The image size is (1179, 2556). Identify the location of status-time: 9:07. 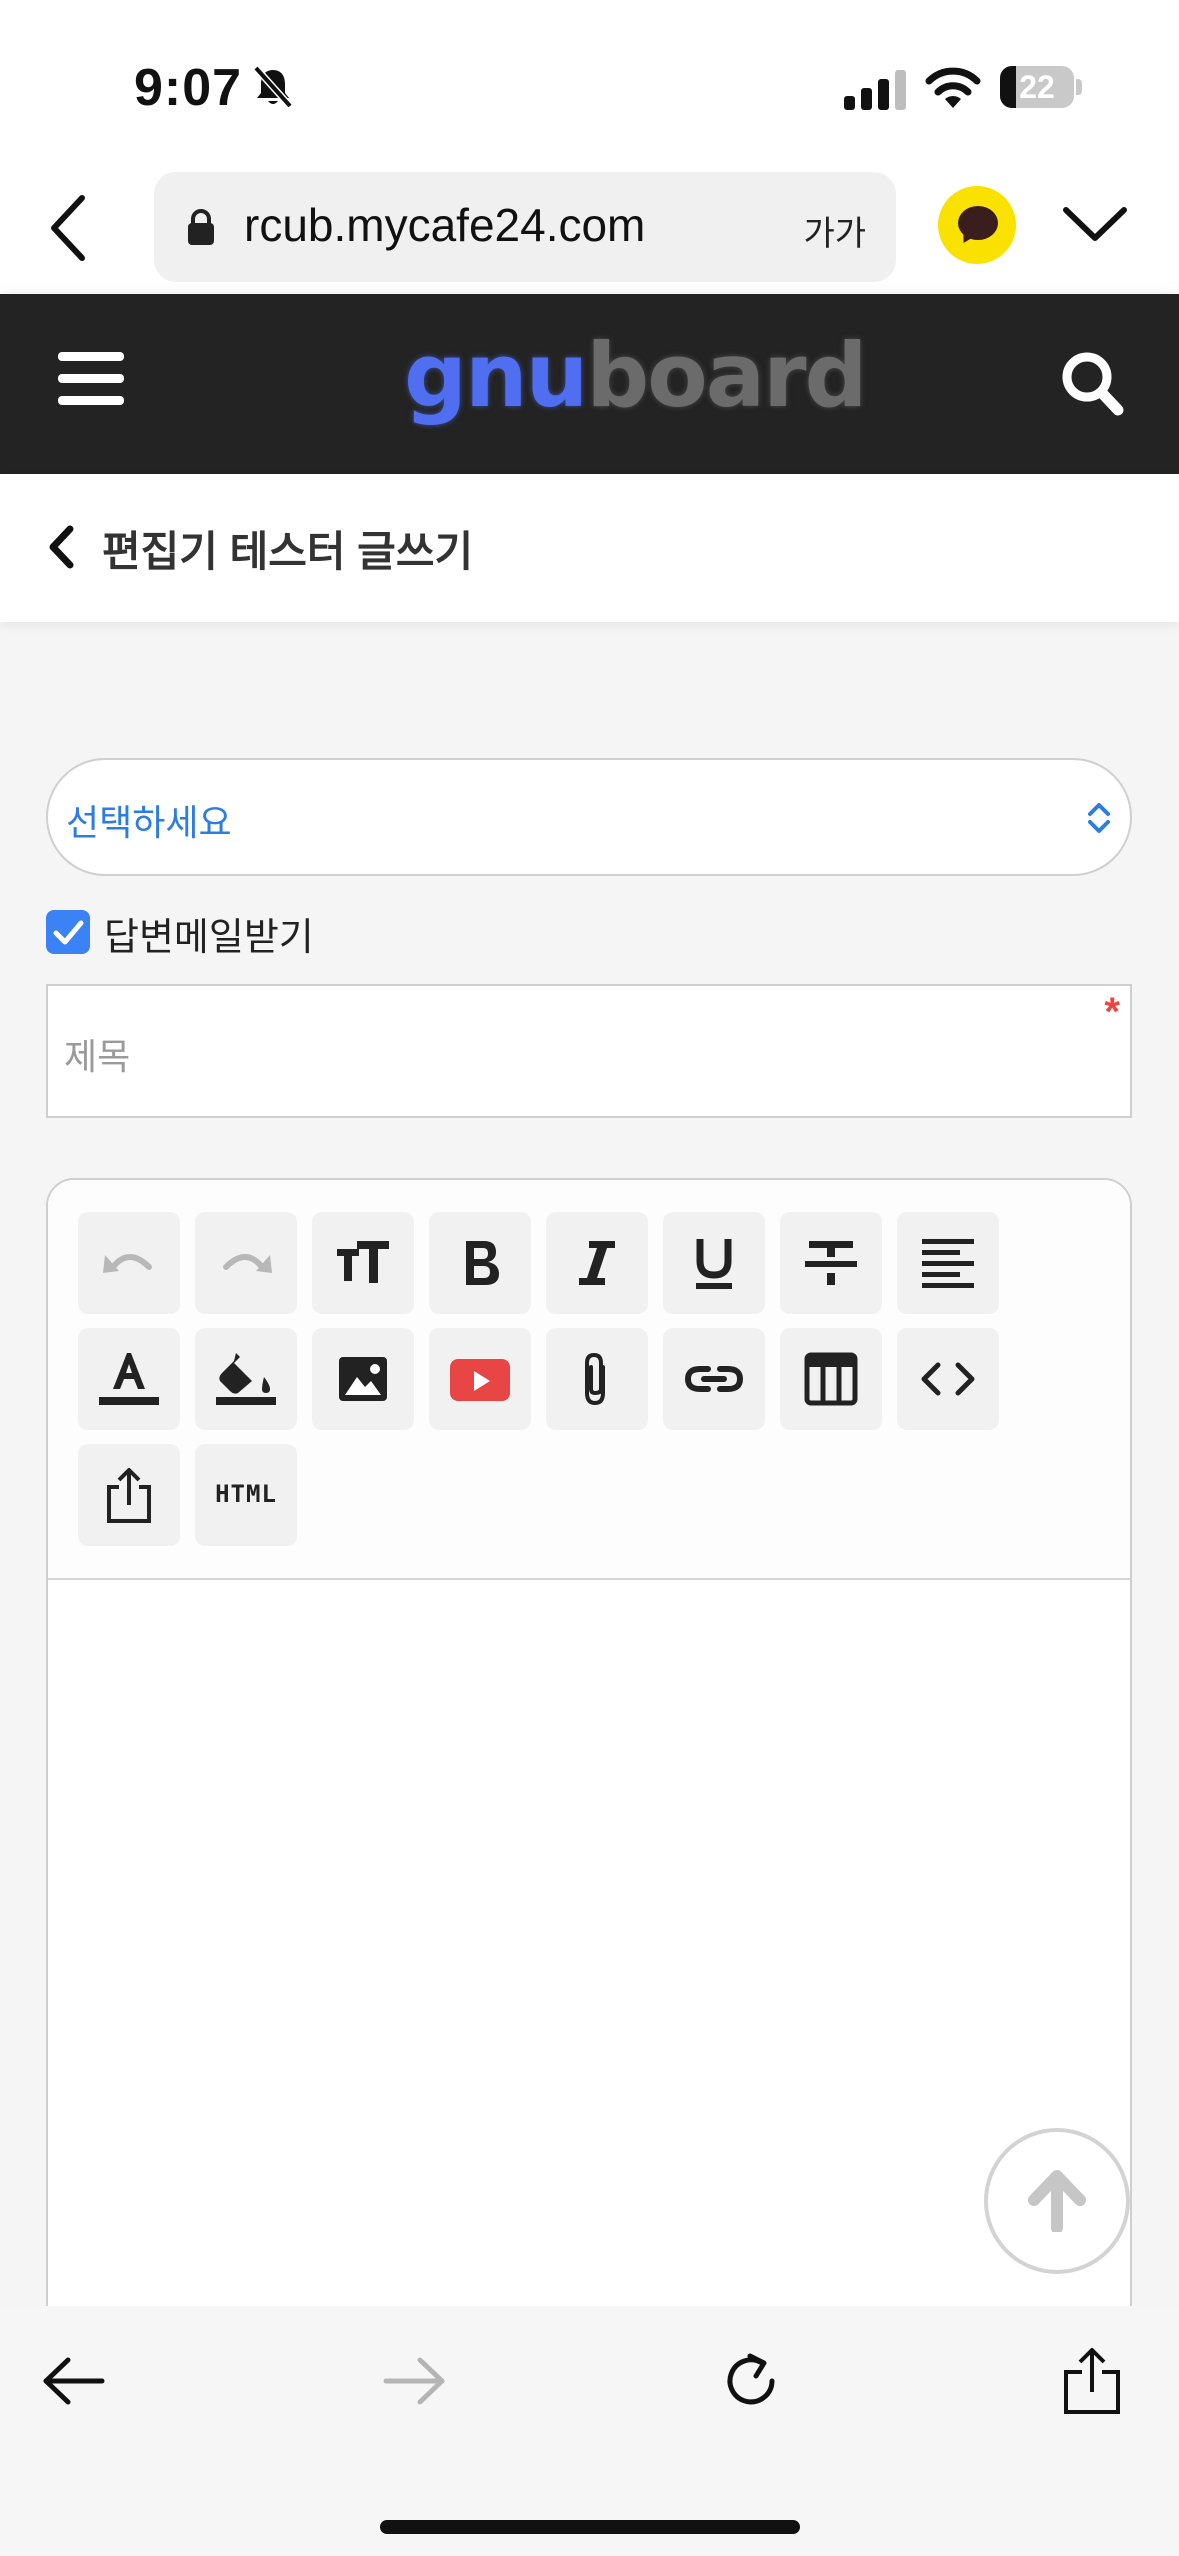
(188, 88).